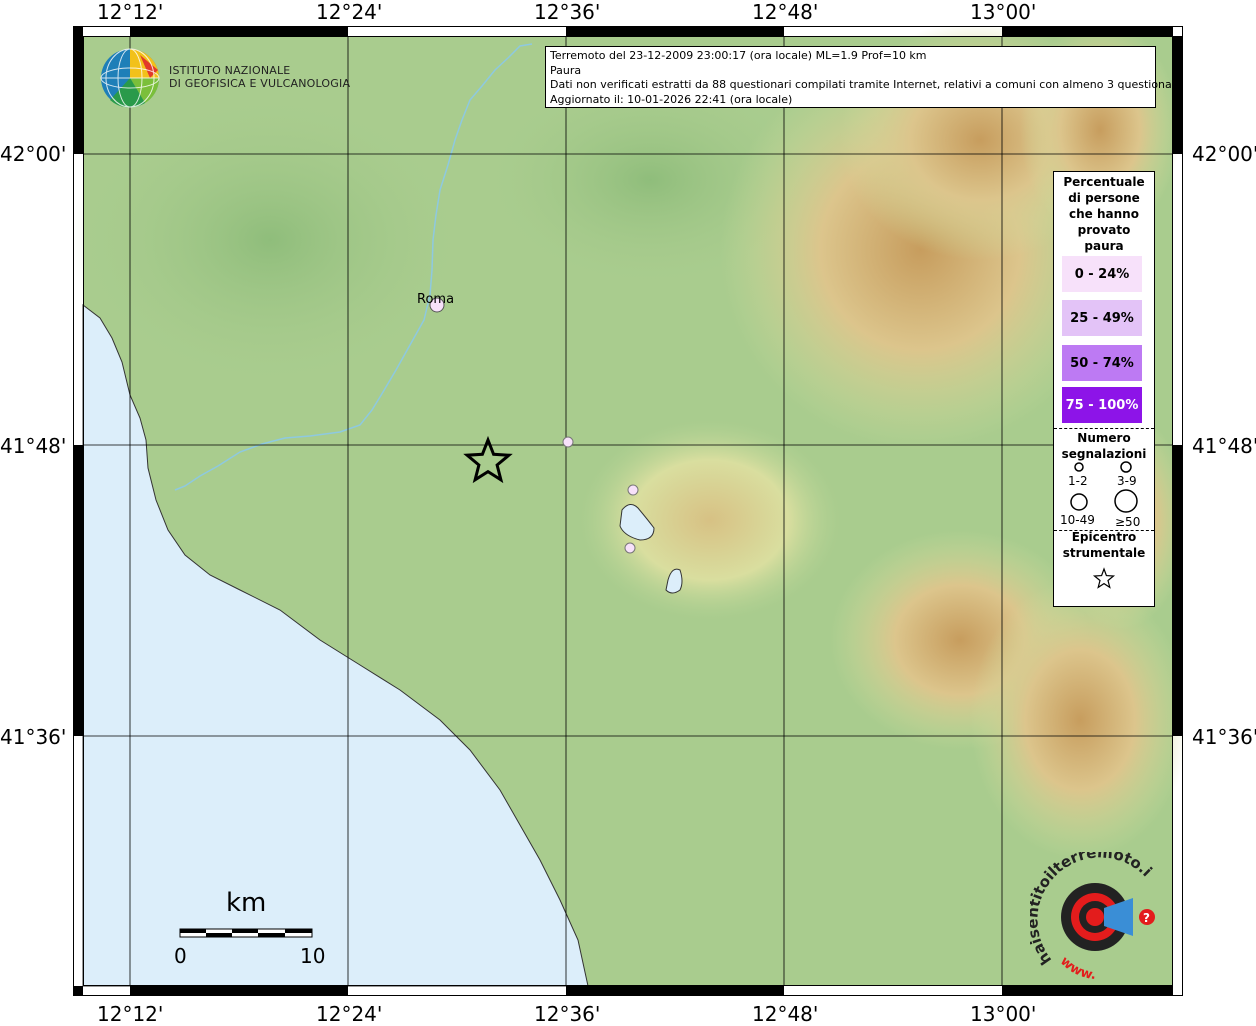 Image resolution: width=1256 pixels, height=1026 pixels. What do you see at coordinates (1224, 737) in the screenshot?
I see `right-axis-label: 41°36'` at bounding box center [1224, 737].